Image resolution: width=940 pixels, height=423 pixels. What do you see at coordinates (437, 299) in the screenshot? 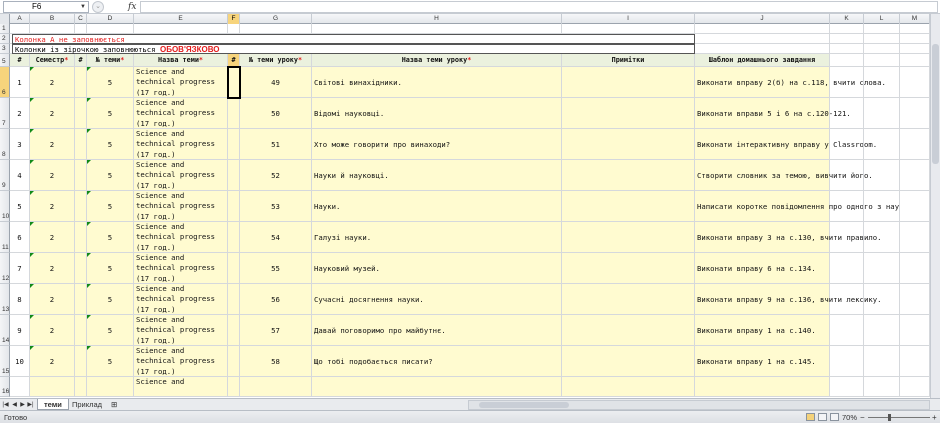
I see `lesson-name-cell: Сучасні досягнення науки.` at bounding box center [437, 299].